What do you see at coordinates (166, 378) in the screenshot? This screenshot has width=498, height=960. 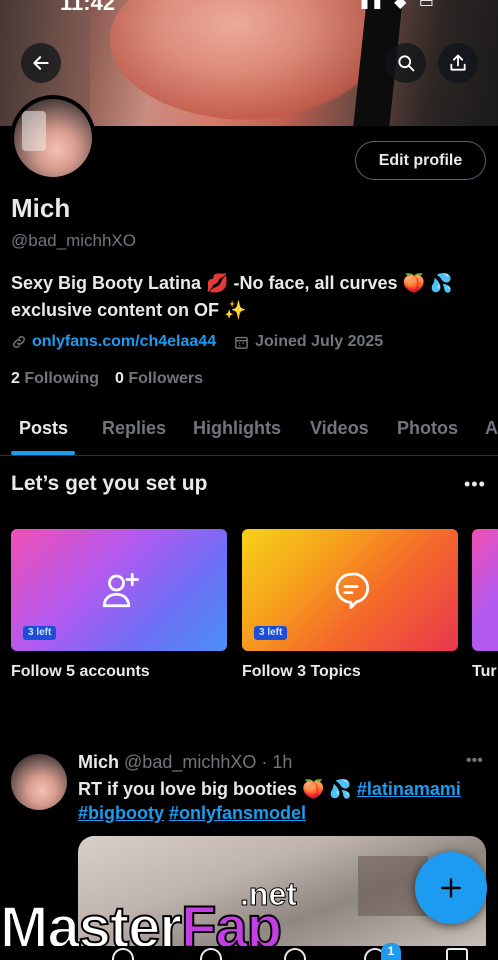 I see `followers-label: Followers` at bounding box center [166, 378].